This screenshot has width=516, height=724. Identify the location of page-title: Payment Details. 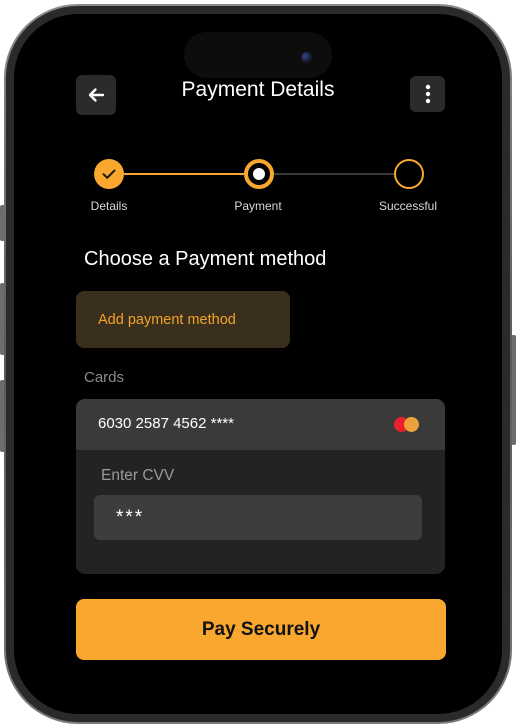
(258, 89).